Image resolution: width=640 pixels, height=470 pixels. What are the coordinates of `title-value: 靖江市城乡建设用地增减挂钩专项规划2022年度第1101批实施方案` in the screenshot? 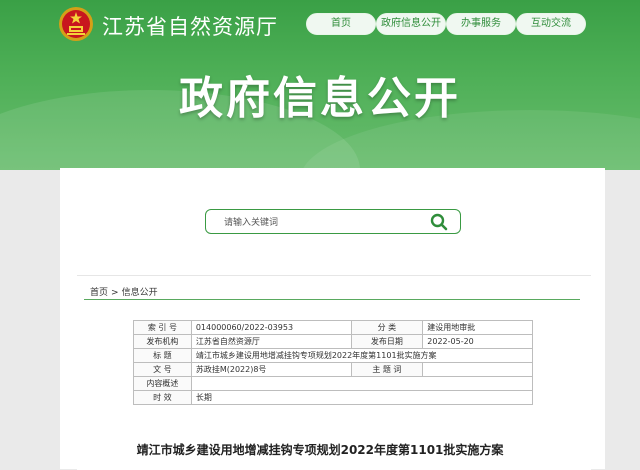 It's located at (362, 355).